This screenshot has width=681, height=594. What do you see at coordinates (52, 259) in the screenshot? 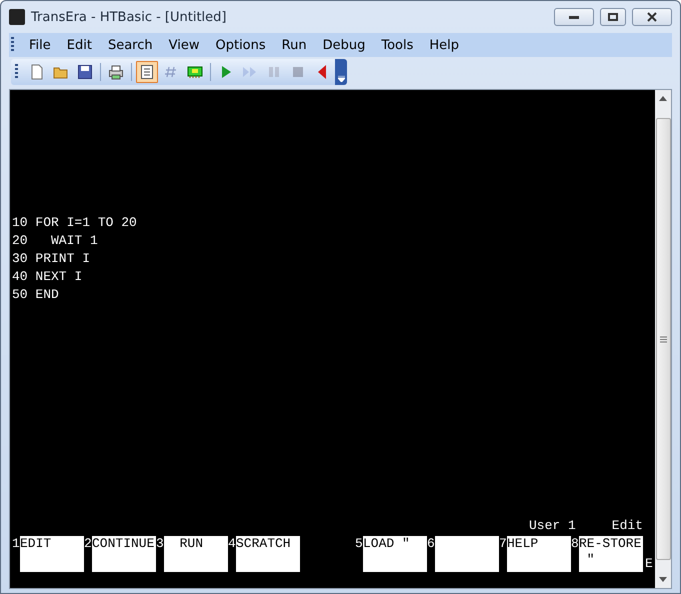
I see `program-line: 30 PRINT I` at bounding box center [52, 259].